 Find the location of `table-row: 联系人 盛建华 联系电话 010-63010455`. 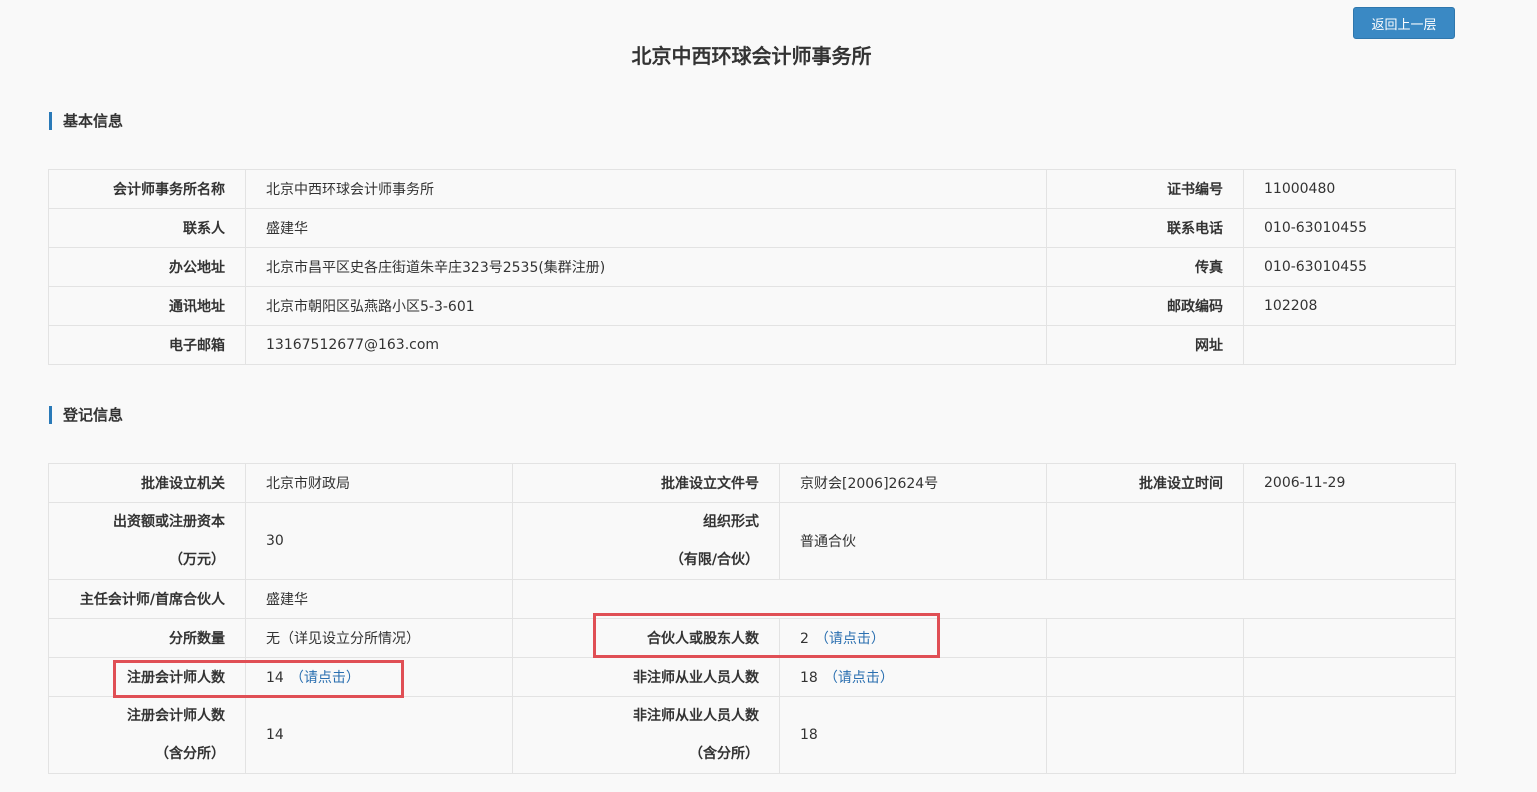

table-row: 联系人 盛建华 联系电话 010-63010455 is located at coordinates (752, 228).